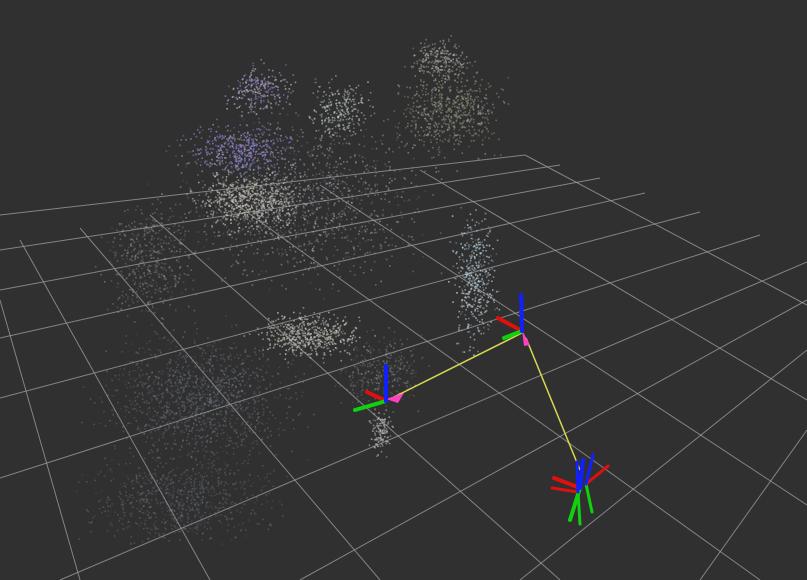 Image resolution: width=807 pixels, height=580 pixels. What do you see at coordinates (579, 508) in the screenshot?
I see `y-axis` at bounding box center [579, 508].